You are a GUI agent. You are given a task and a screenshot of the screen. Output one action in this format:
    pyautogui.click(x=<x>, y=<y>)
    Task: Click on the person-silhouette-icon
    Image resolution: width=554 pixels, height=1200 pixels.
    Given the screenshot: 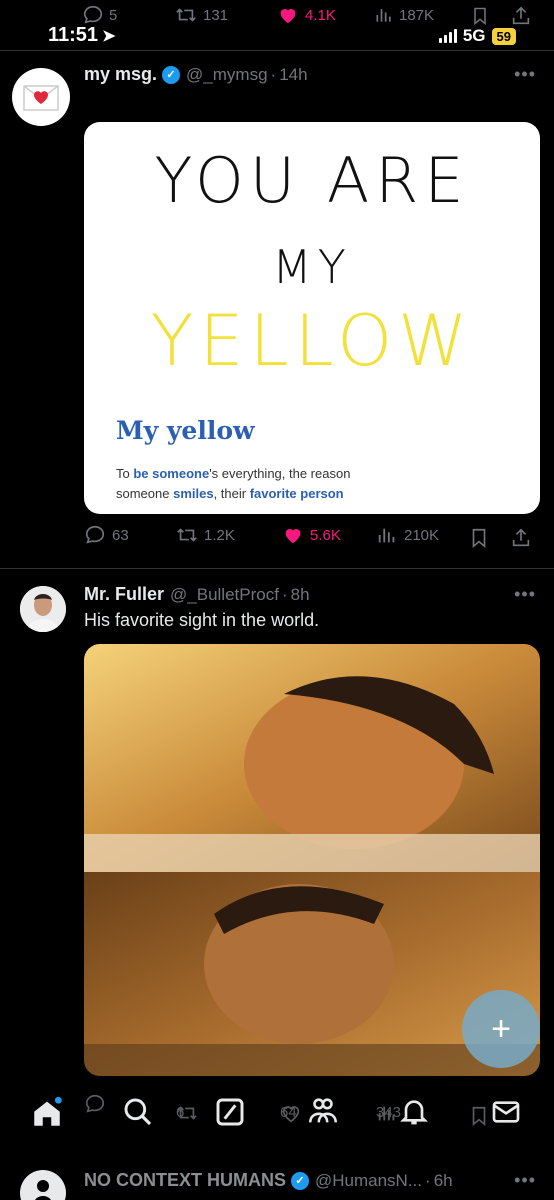 What is the action you would take?
    pyautogui.click(x=43, y=1190)
    